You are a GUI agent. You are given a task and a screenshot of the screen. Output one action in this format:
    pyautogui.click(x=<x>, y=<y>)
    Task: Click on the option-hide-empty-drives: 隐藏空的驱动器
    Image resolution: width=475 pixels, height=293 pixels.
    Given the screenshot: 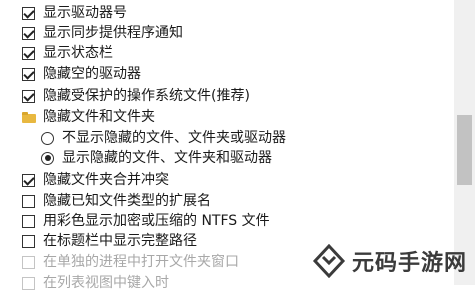 What is the action you would take?
    pyautogui.click(x=81, y=74)
    